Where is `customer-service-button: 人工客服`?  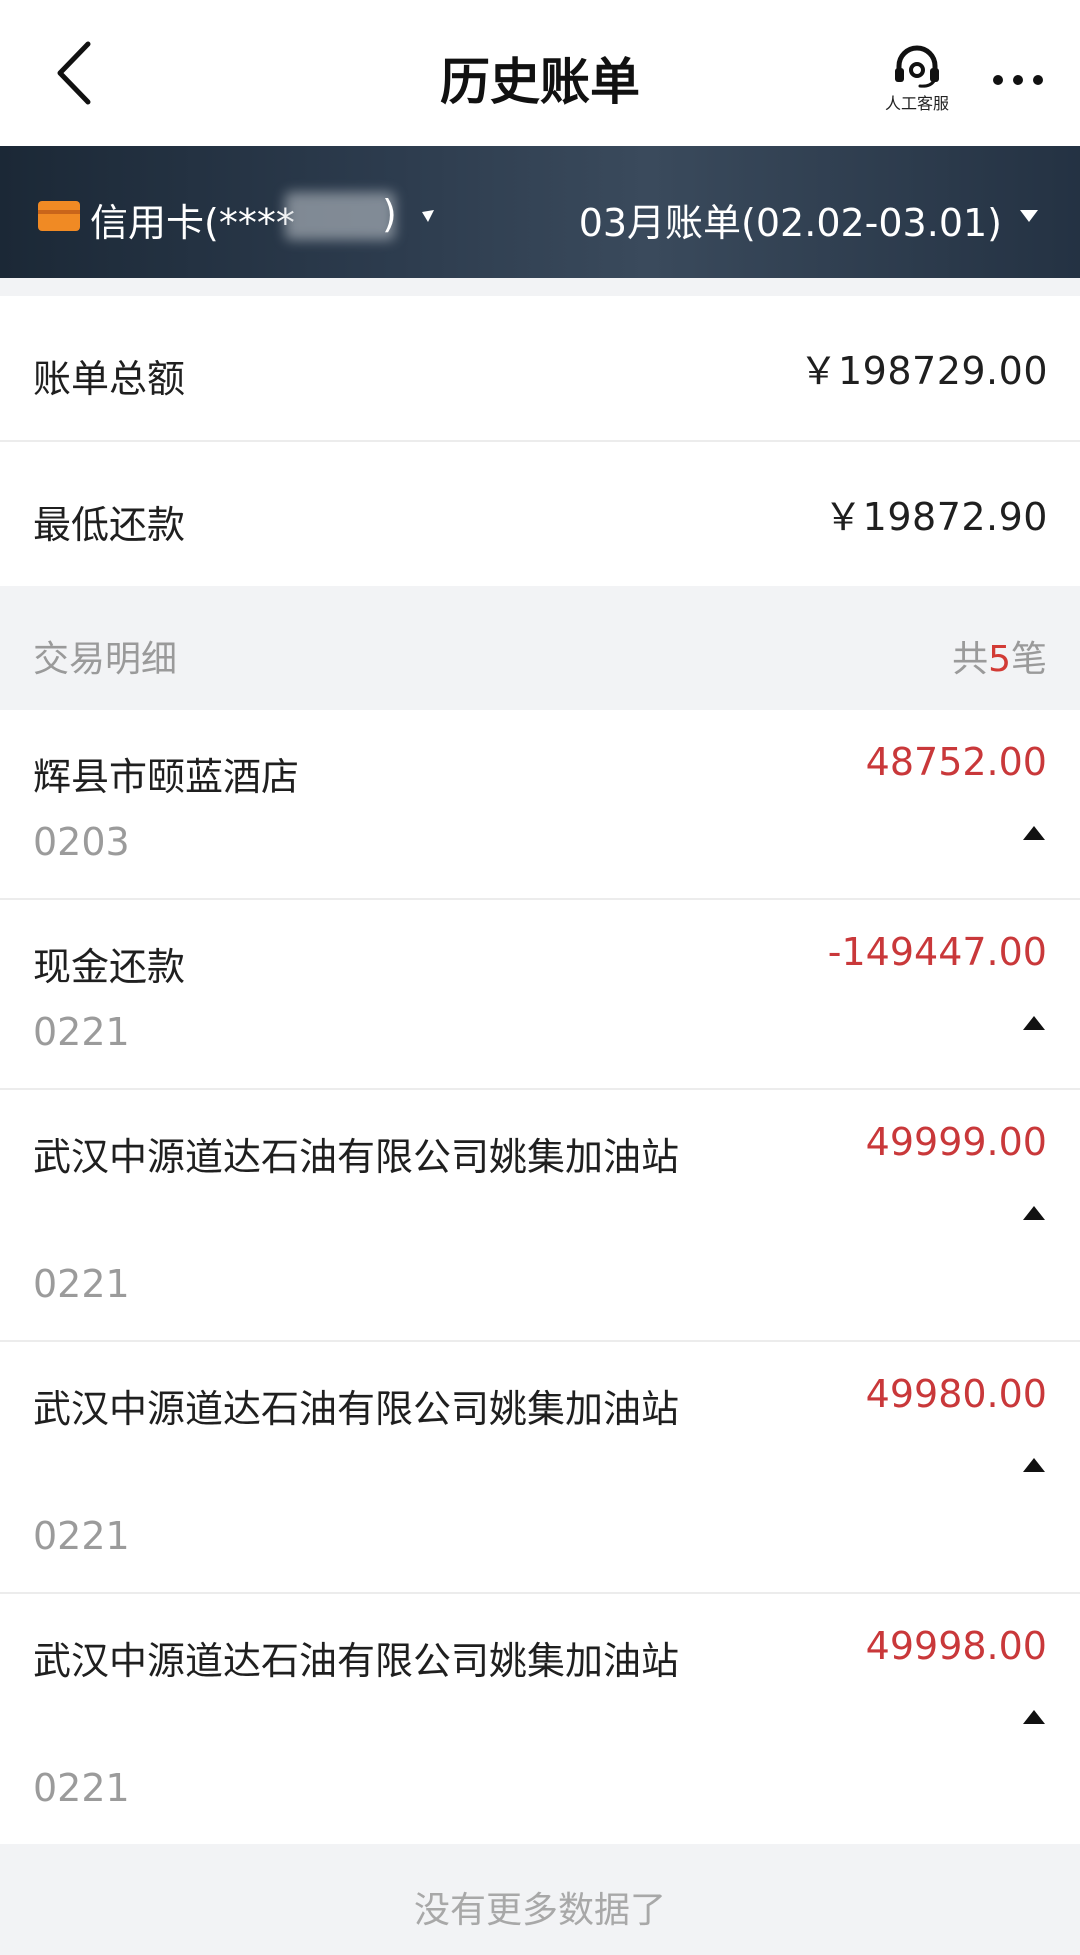 customer-service-button: 人工客服 is located at coordinates (917, 80).